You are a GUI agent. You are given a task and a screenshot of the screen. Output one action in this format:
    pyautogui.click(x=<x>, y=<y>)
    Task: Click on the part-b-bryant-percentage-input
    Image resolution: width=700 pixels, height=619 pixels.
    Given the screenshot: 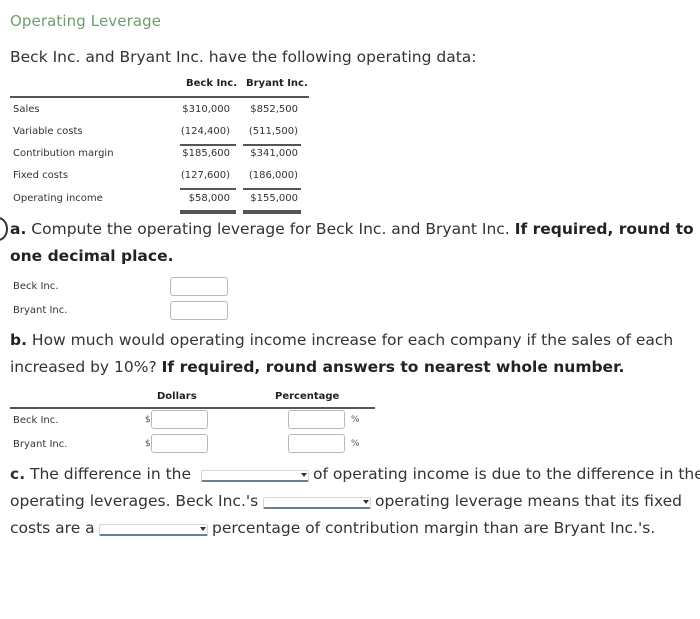 What is the action you would take?
    pyautogui.click(x=316, y=443)
    